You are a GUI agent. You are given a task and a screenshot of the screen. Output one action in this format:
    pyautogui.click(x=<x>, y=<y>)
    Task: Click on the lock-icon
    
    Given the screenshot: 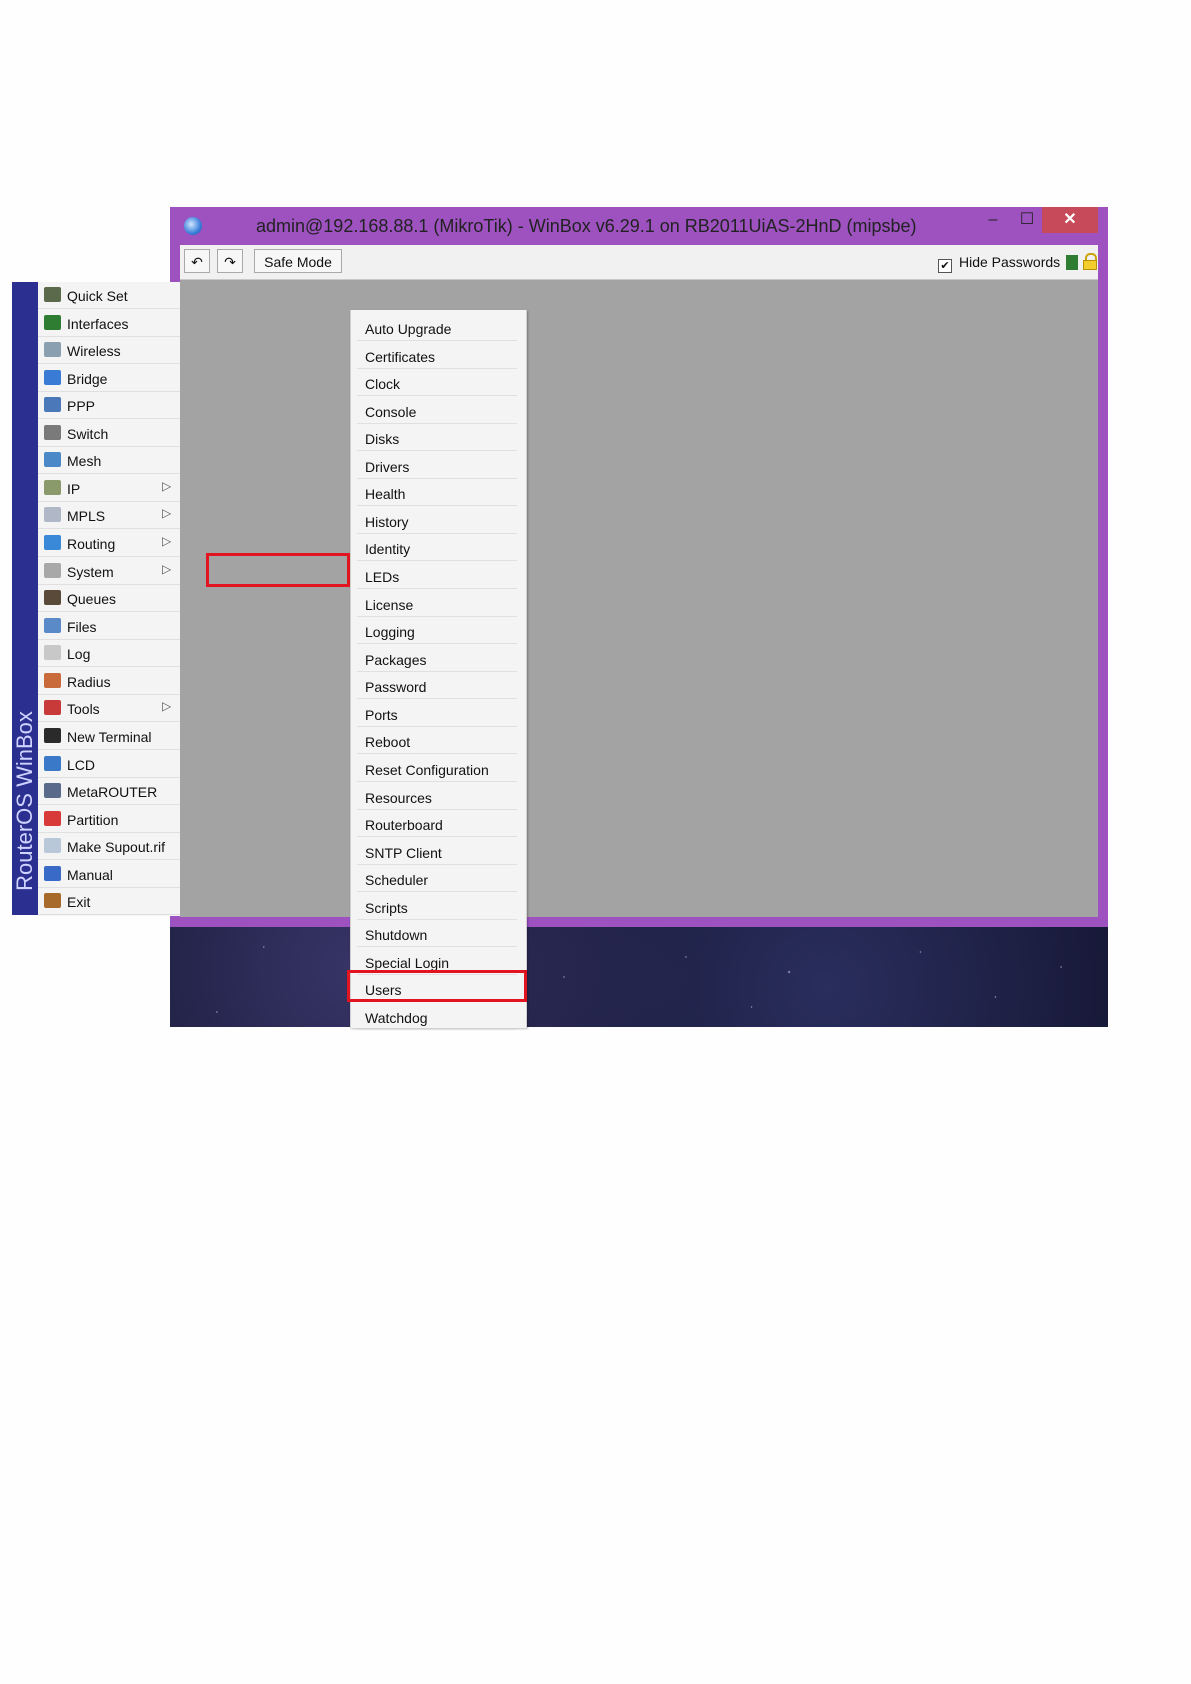 What is the action you would take?
    pyautogui.click(x=1090, y=261)
    